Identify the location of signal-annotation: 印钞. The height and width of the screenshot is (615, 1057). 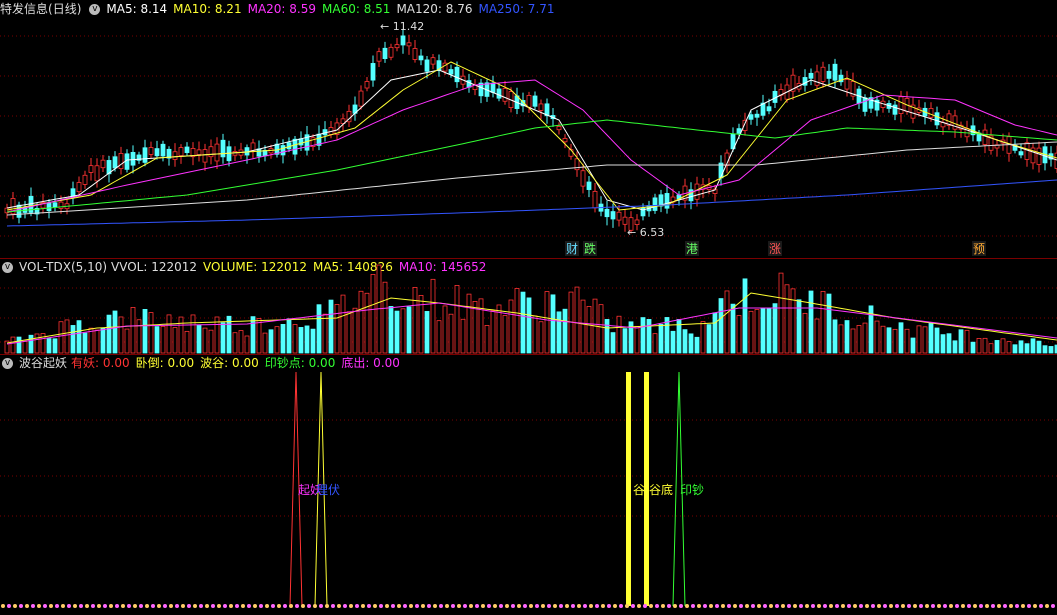
(692, 489).